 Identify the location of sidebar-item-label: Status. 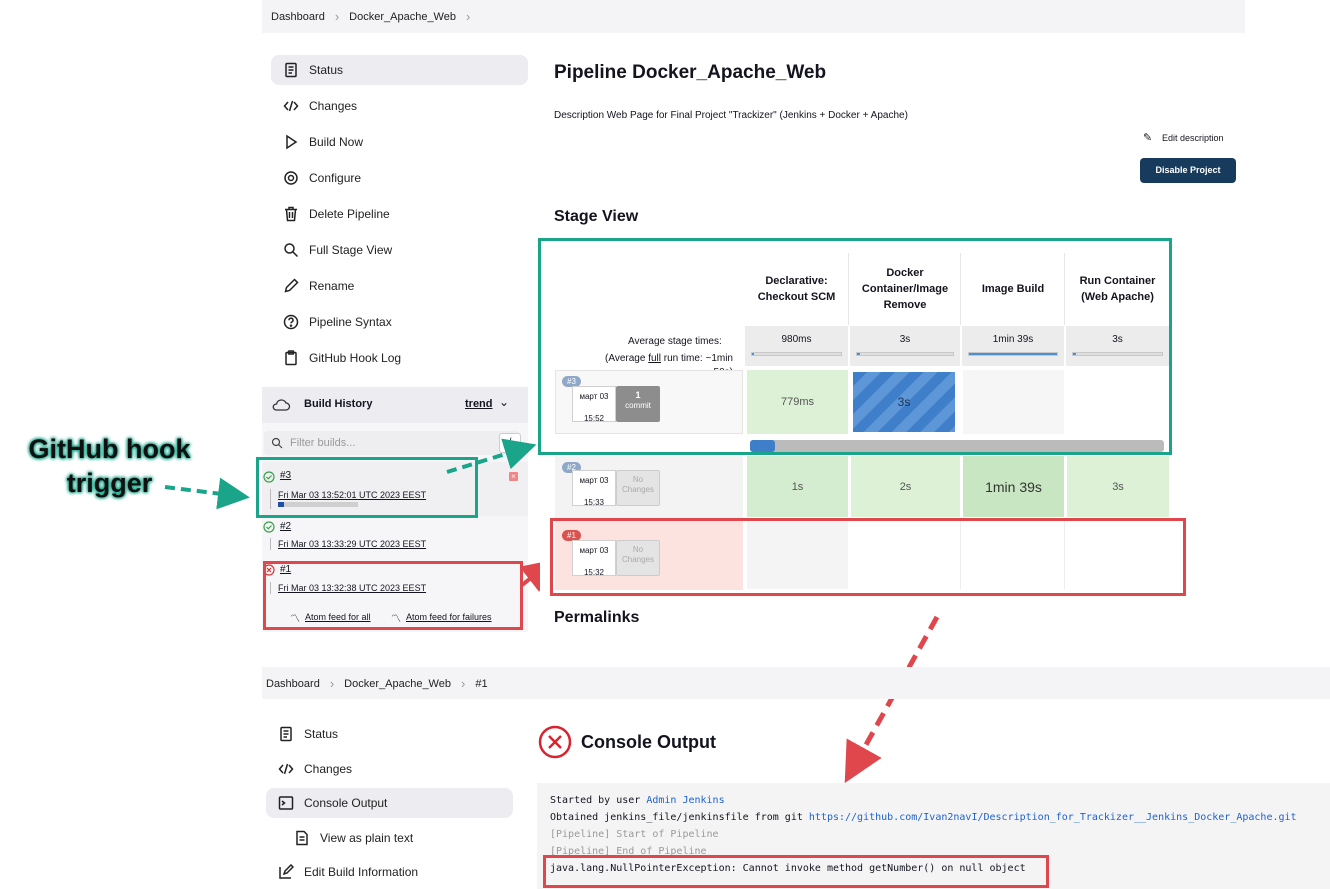
(321, 734).